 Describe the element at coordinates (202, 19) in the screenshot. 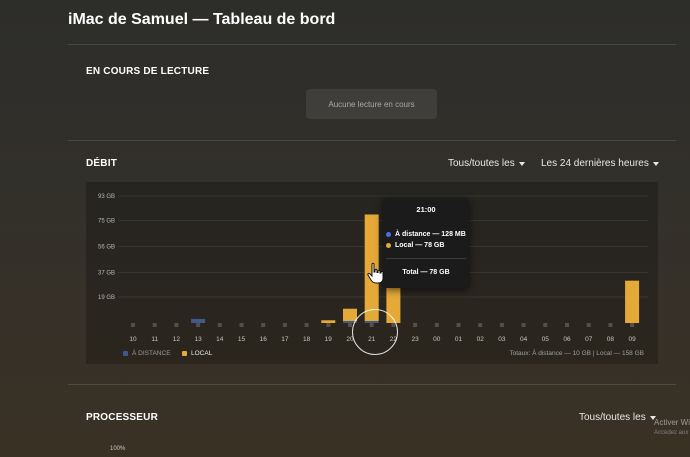

I see `page-title: iMac de Samuel — Tableau de bord` at that location.